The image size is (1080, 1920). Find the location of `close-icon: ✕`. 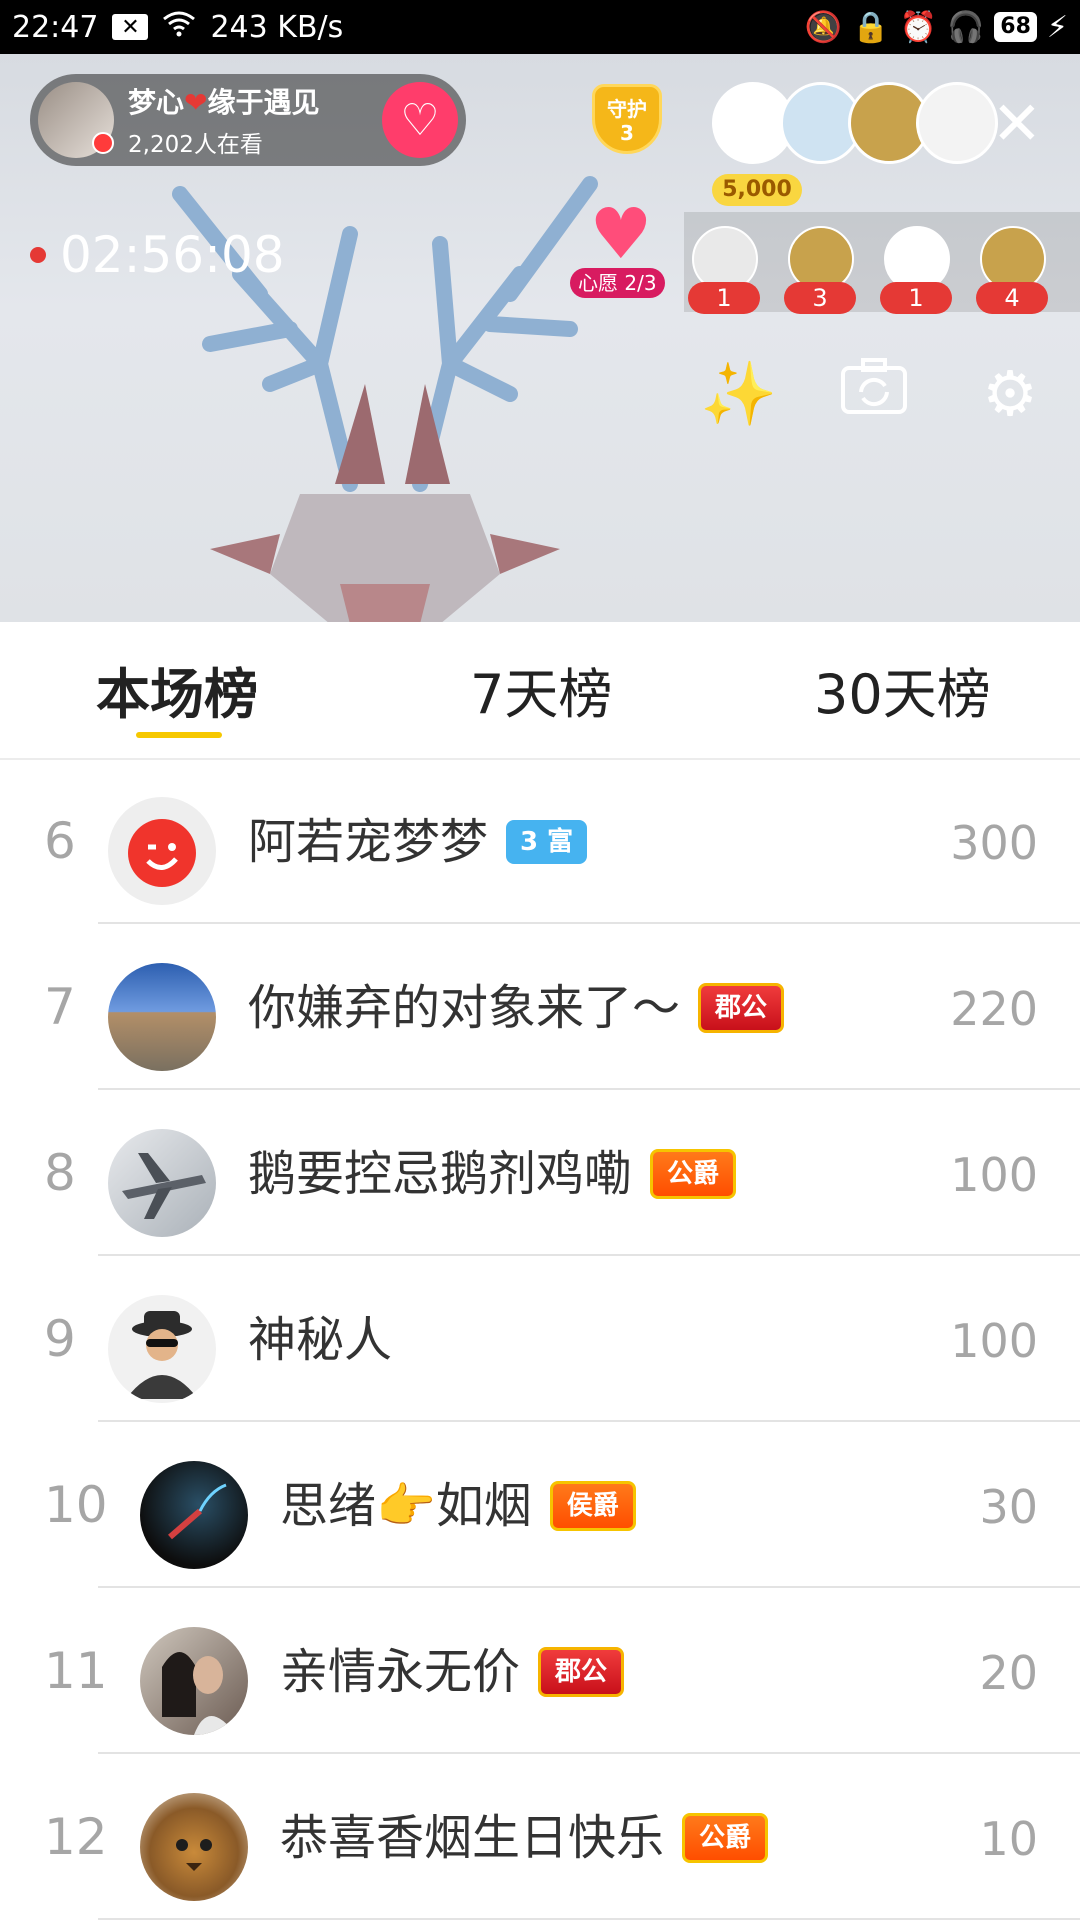

close-icon: ✕ is located at coordinates (1017, 124).